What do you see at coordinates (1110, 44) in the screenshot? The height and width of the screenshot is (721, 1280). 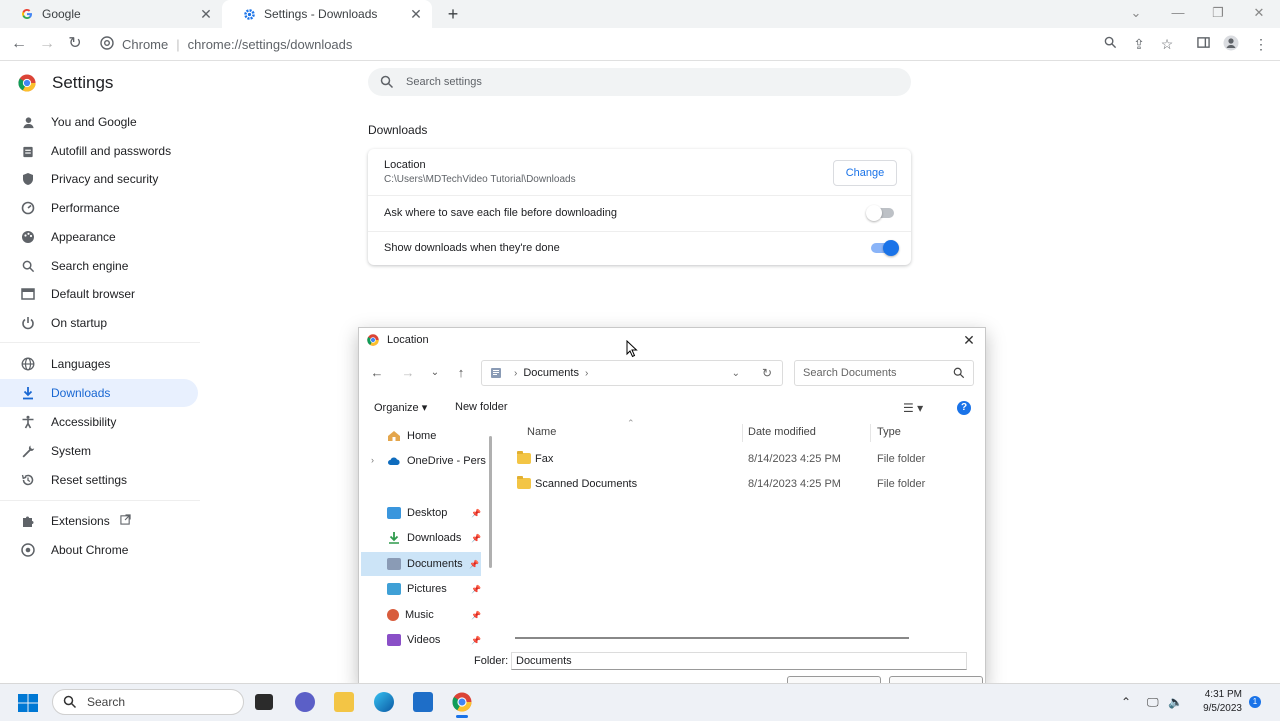 I see `zoom-icon` at bounding box center [1110, 44].